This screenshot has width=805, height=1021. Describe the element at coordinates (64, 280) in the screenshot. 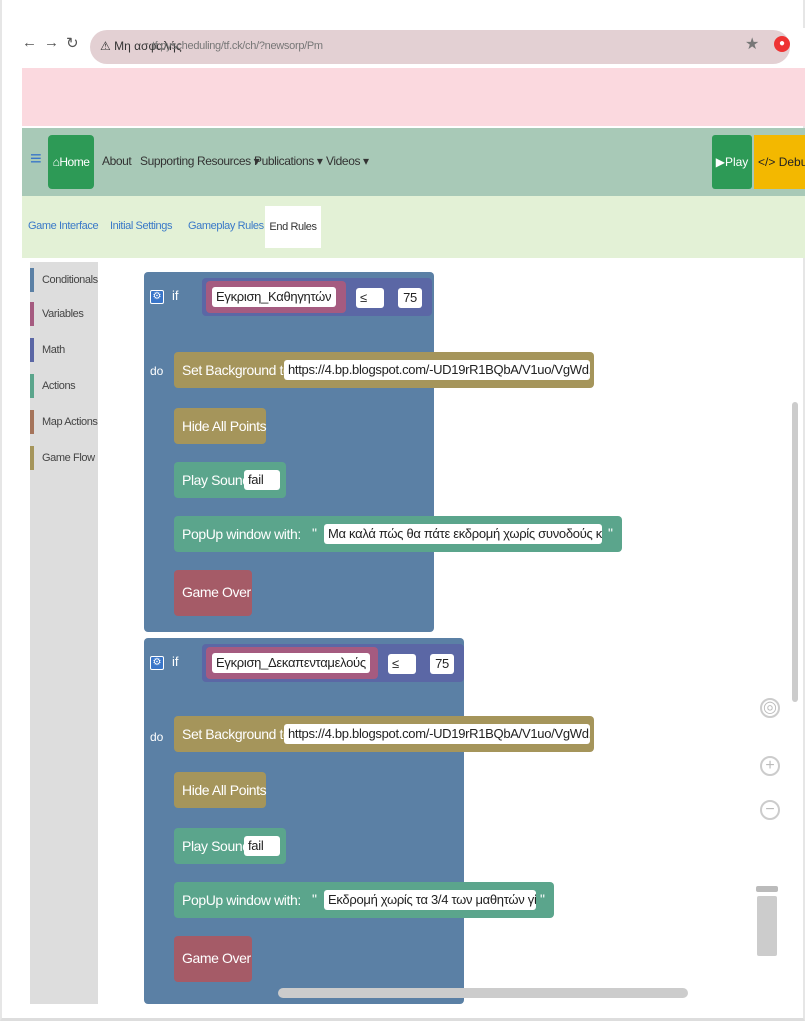

I see `category-conditionals: Conditionals` at that location.